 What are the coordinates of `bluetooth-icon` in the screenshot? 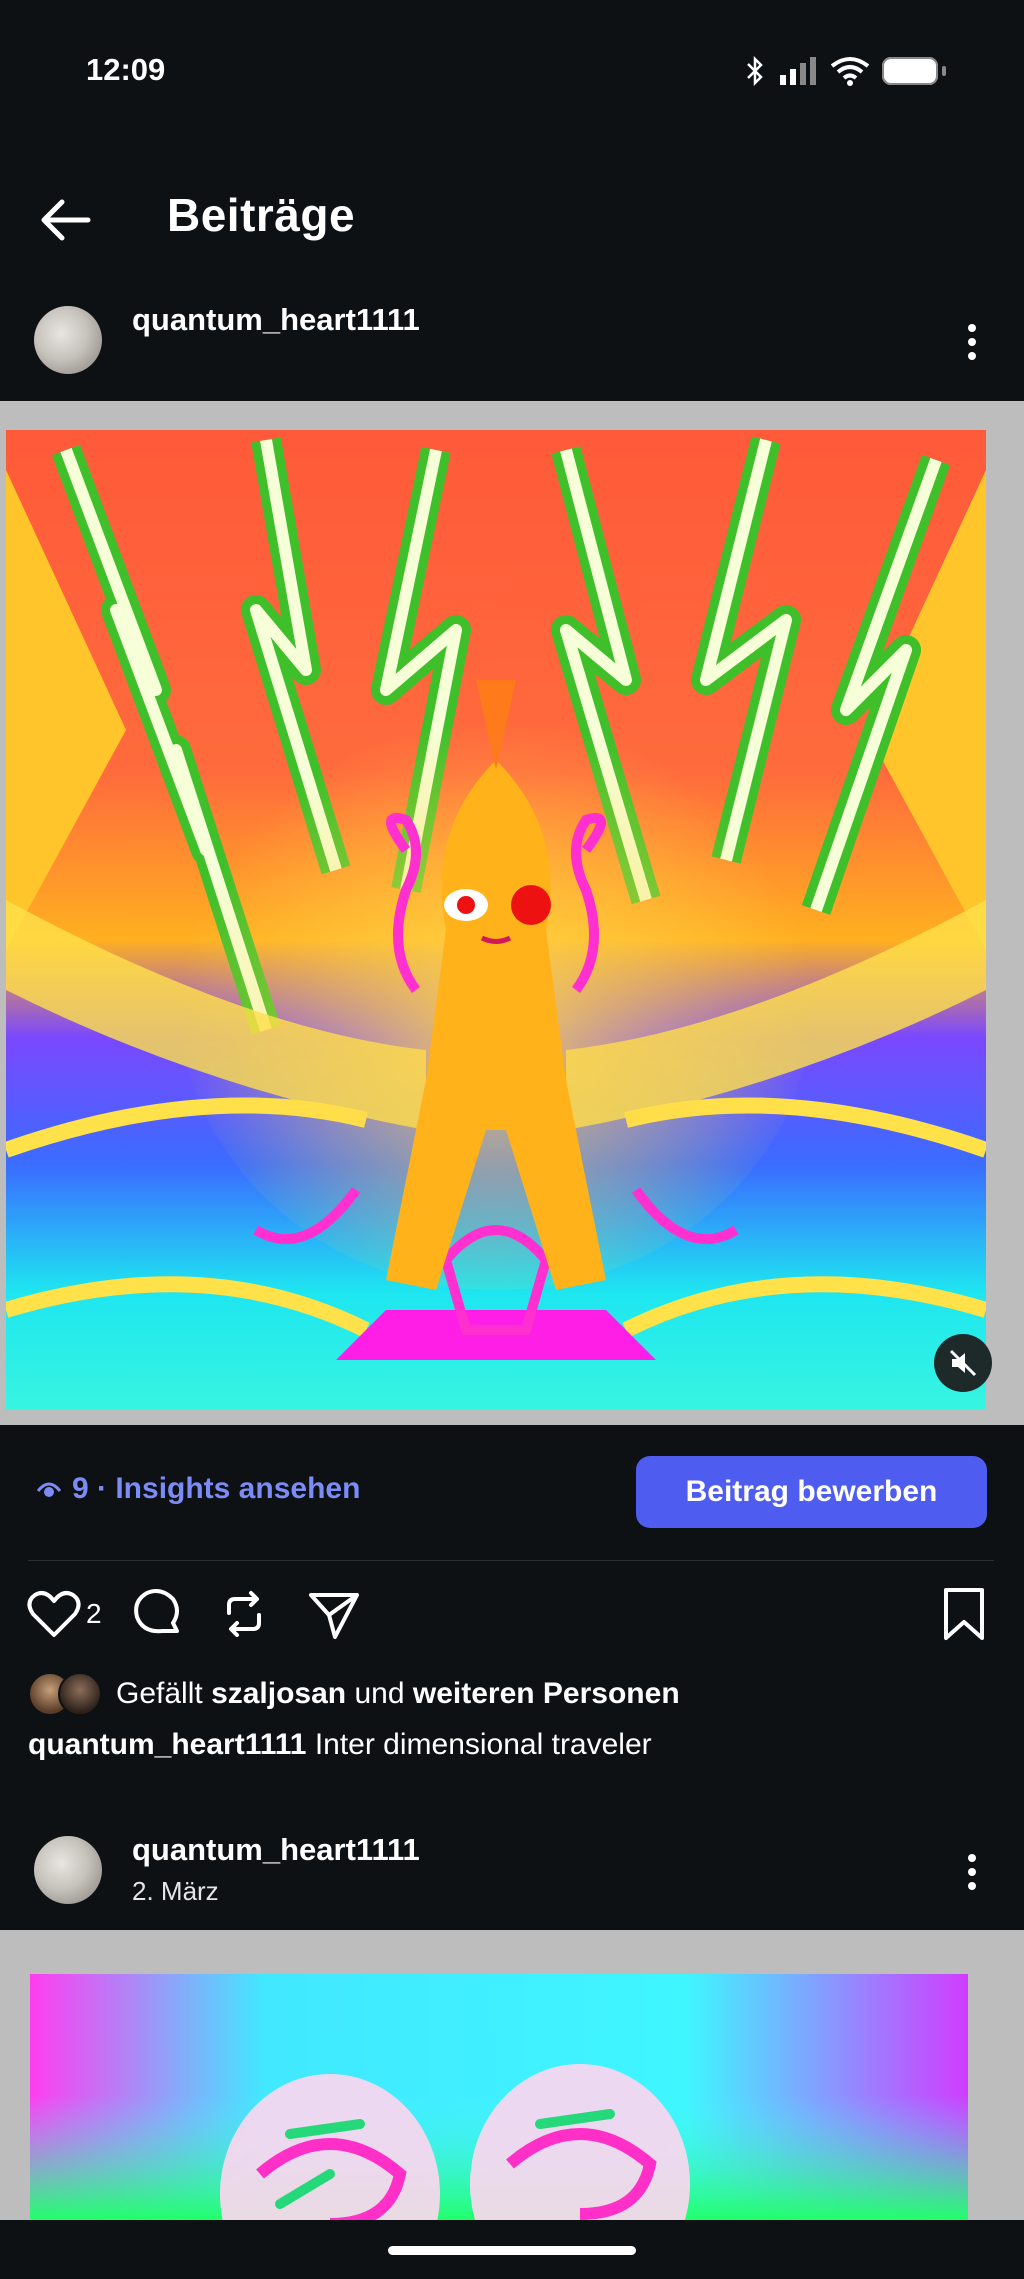 It's located at (755, 71).